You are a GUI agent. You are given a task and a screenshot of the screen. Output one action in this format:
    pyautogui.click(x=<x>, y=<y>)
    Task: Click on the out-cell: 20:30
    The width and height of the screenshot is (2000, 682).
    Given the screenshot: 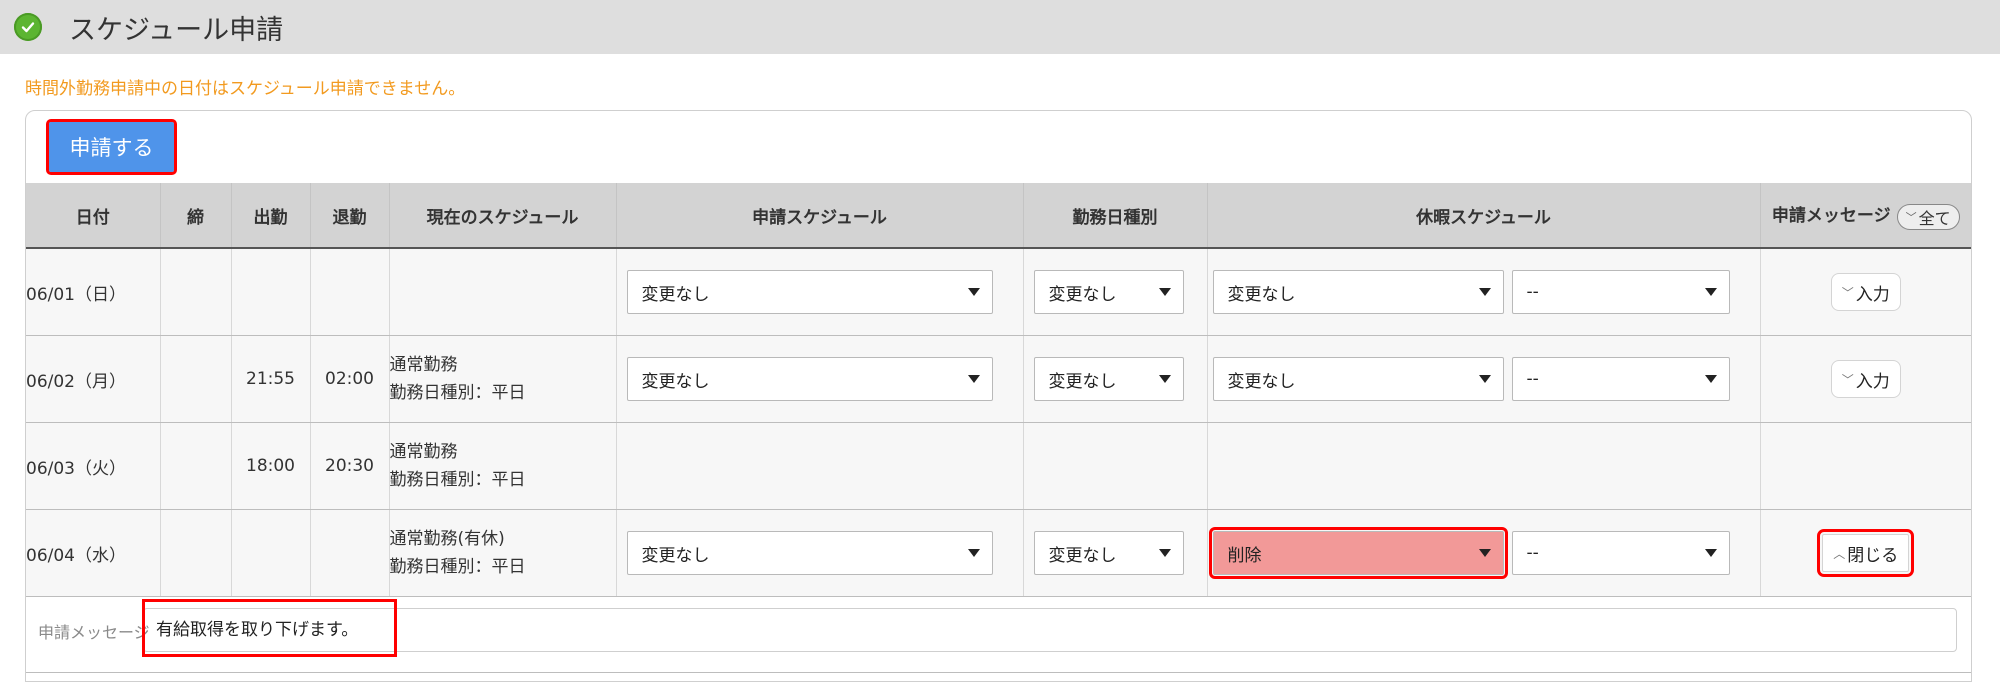 What is the action you would take?
    pyautogui.click(x=349, y=466)
    